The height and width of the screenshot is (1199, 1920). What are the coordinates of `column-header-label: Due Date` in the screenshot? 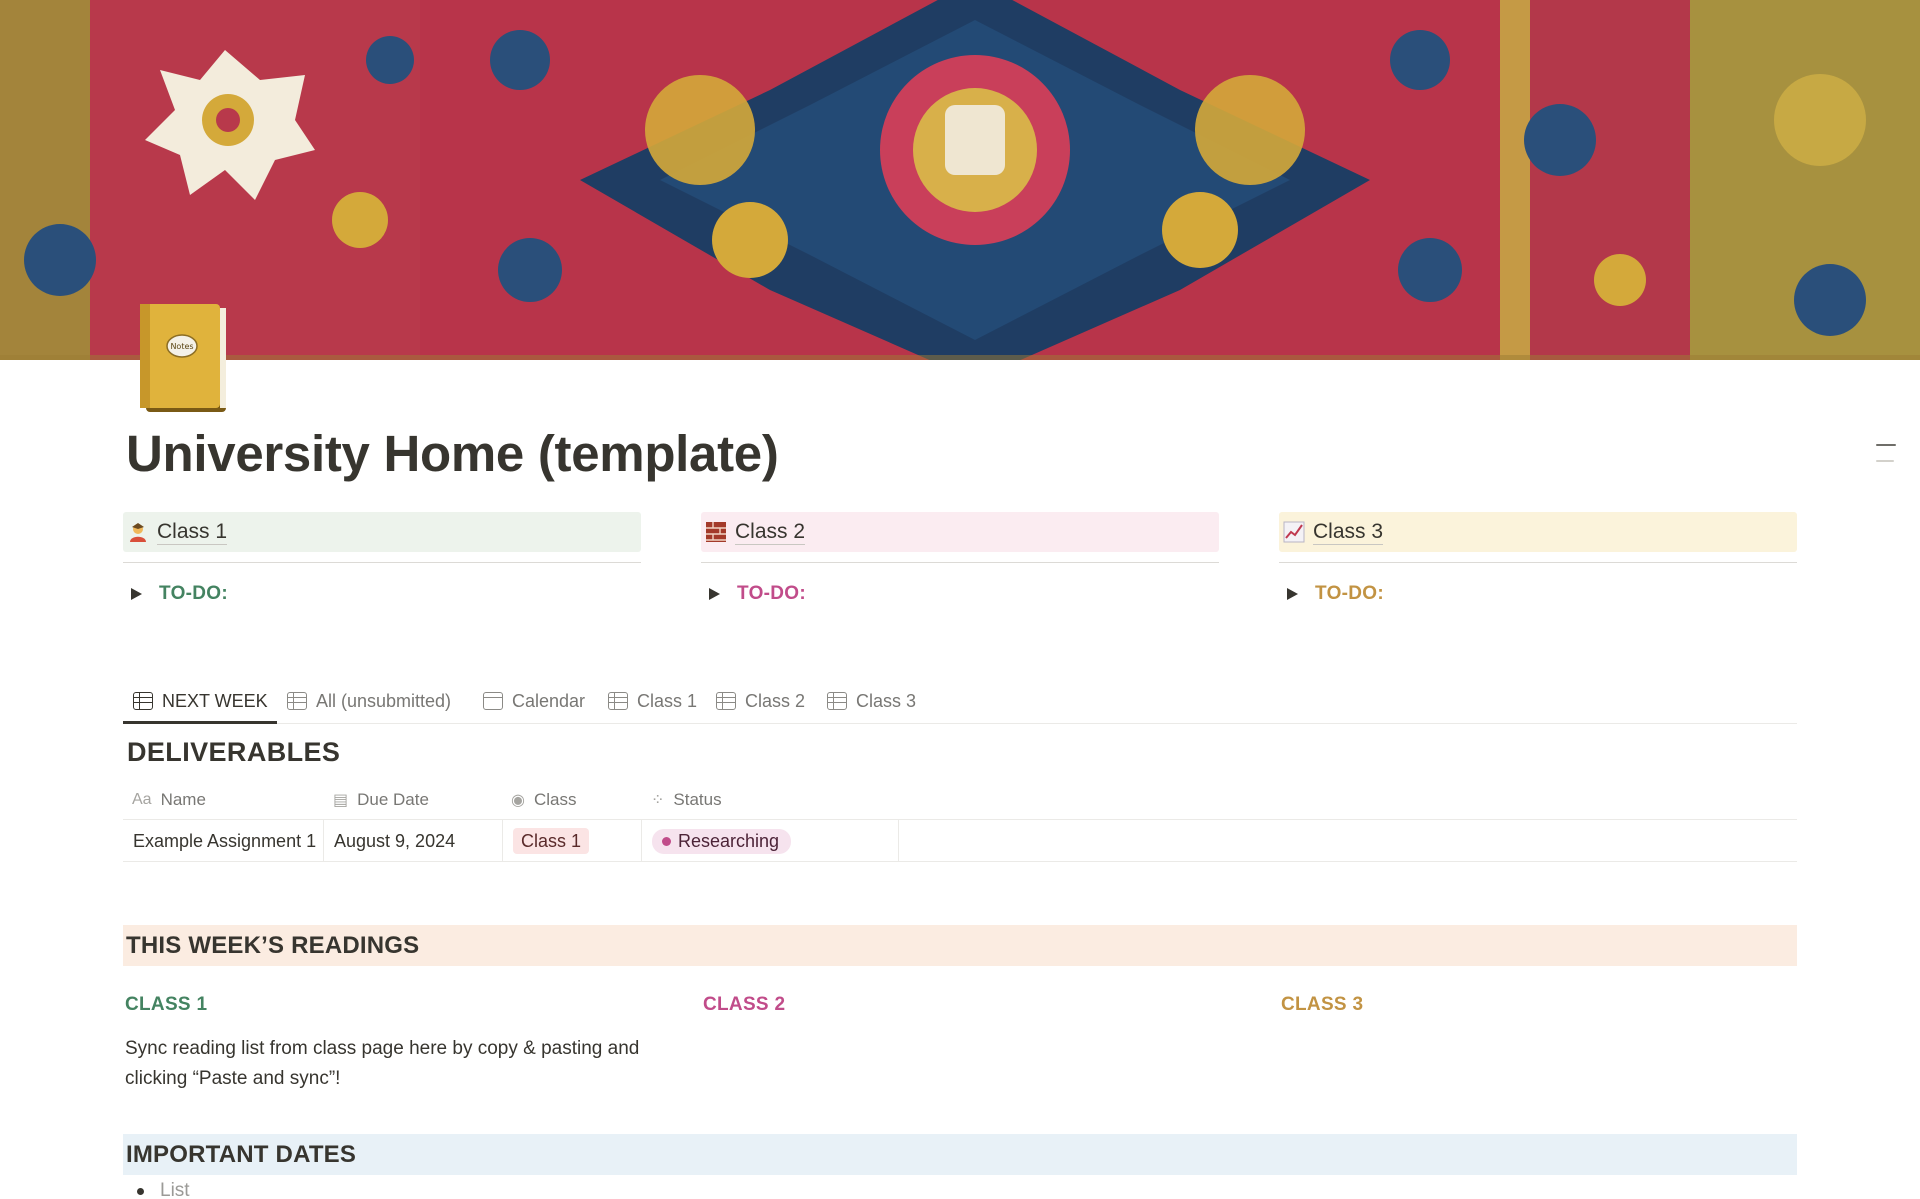 It's located at (393, 799).